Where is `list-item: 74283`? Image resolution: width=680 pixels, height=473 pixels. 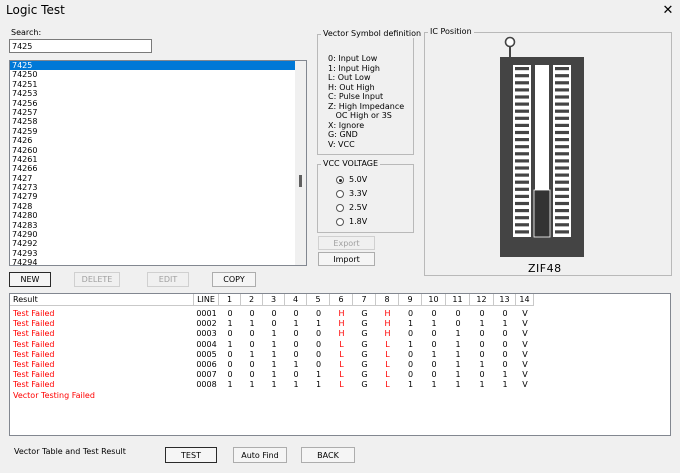 list-item: 74283 is located at coordinates (158, 225).